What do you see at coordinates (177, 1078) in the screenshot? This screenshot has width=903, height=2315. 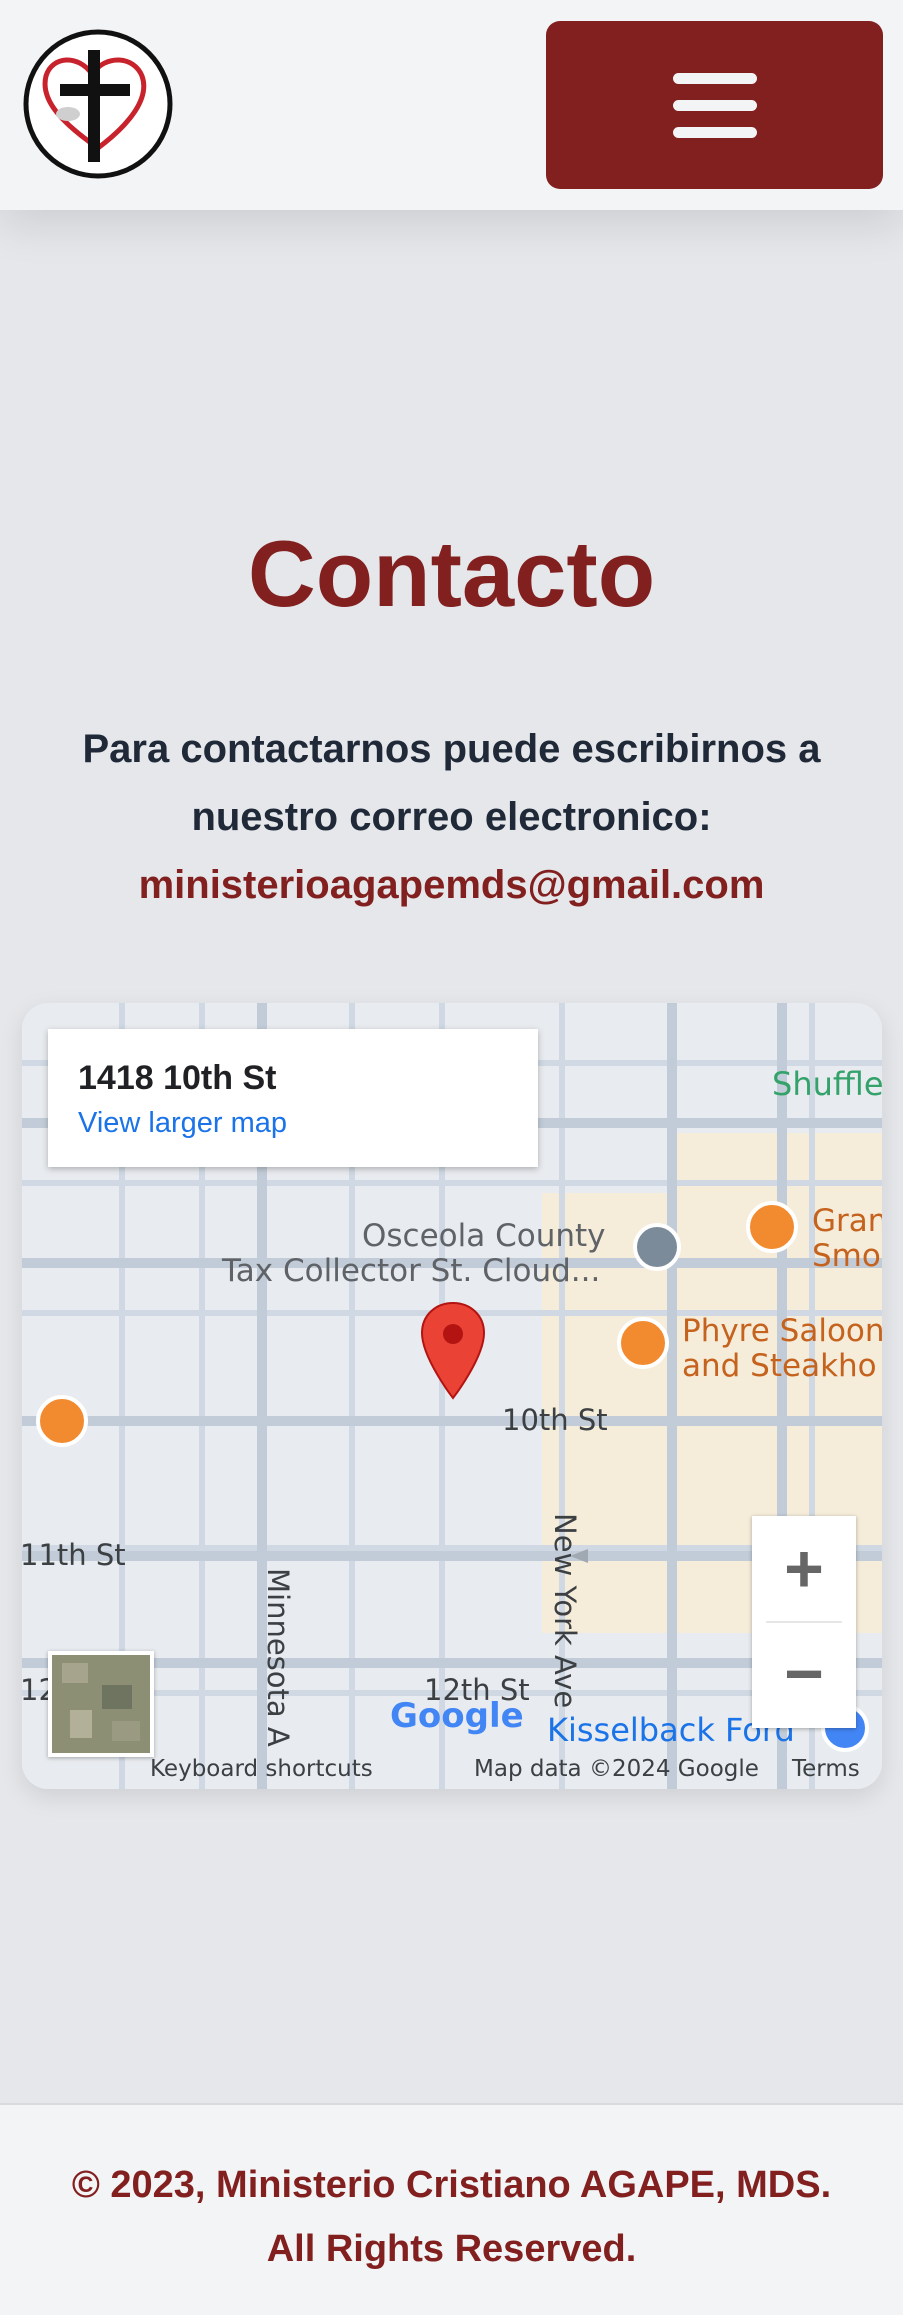 I see `place-name: 1418 10th St` at bounding box center [177, 1078].